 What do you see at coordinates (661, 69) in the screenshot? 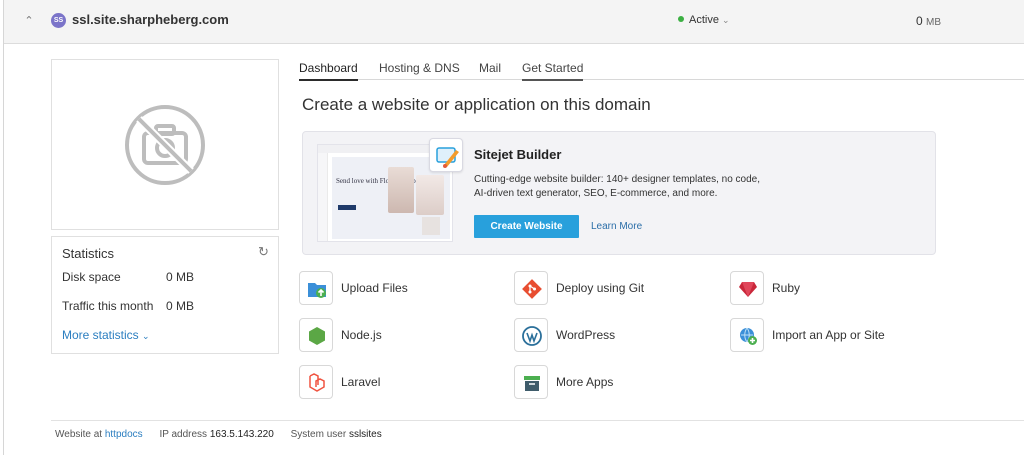
I see `tab-bar: Dashboard Hosting & DNS Mail Get Started` at bounding box center [661, 69].